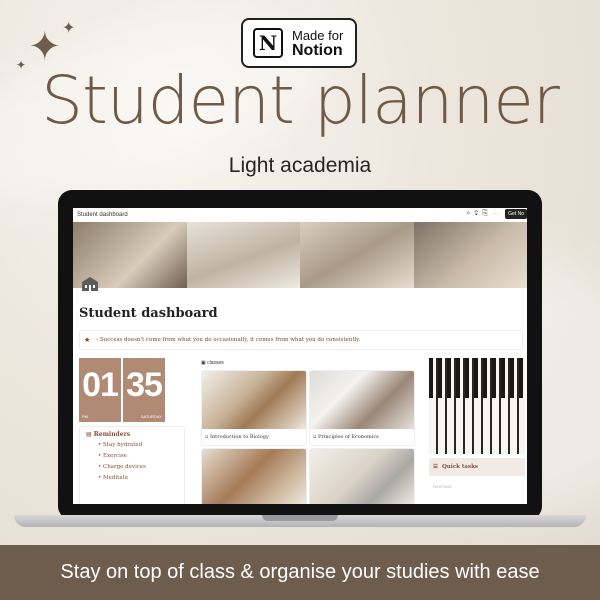 Image resolution: width=600 pixels, height=600 pixels. What do you see at coordinates (138, 445) in the screenshot?
I see `reminder-item: Stay hydrated` at bounding box center [138, 445].